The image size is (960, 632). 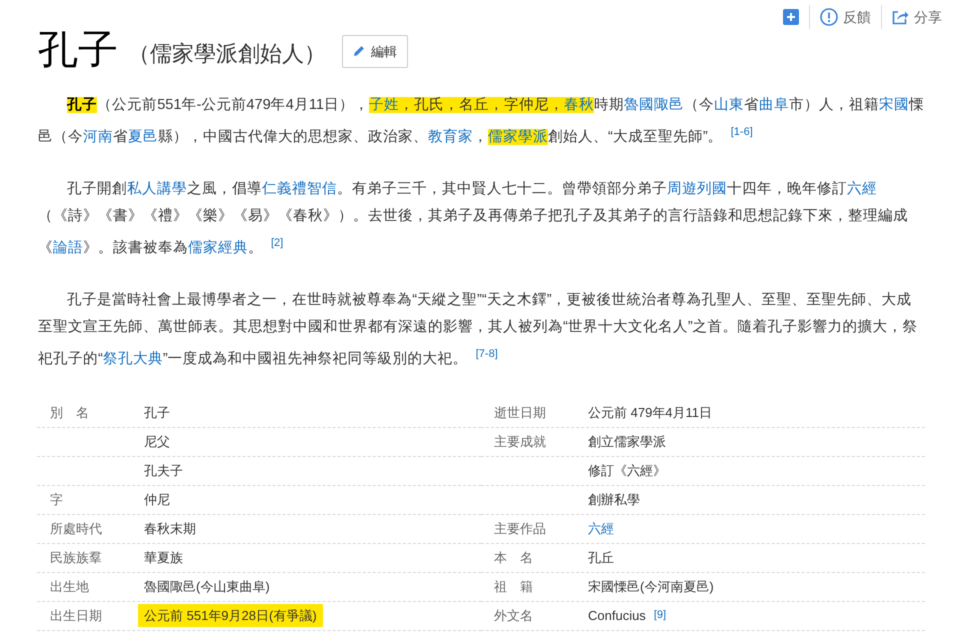 What do you see at coordinates (132, 358) in the screenshot?
I see `link: 祭孔大典` at bounding box center [132, 358].